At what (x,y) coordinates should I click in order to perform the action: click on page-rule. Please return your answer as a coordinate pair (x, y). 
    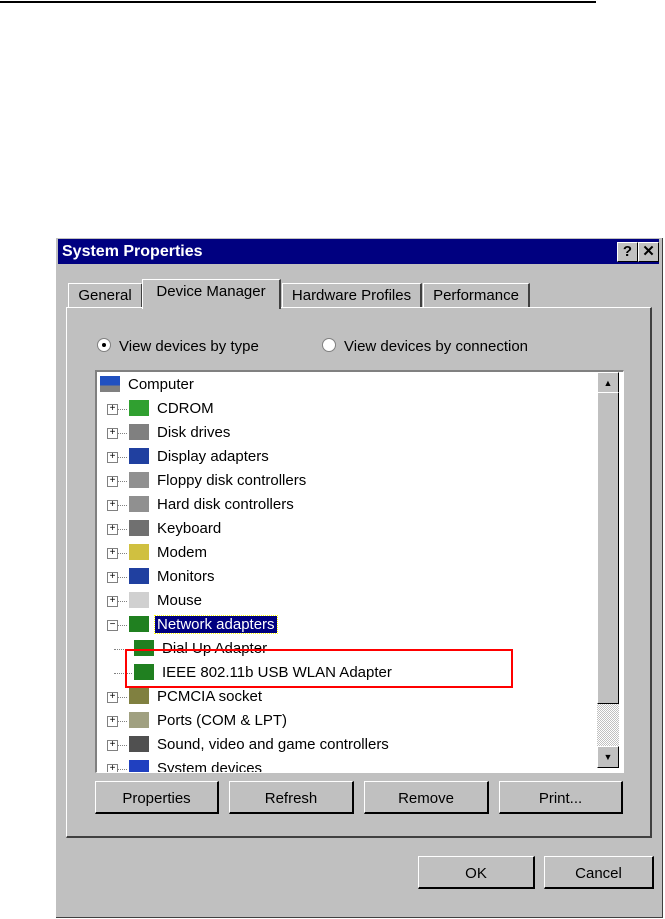
    Looking at the image, I should click on (298, 2).